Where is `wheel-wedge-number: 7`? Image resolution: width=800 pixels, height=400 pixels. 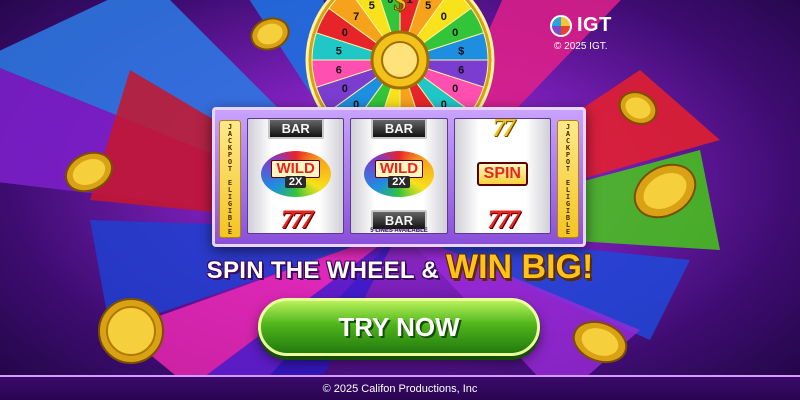
wheel-wedge-number: 7 is located at coordinates (356, 17).